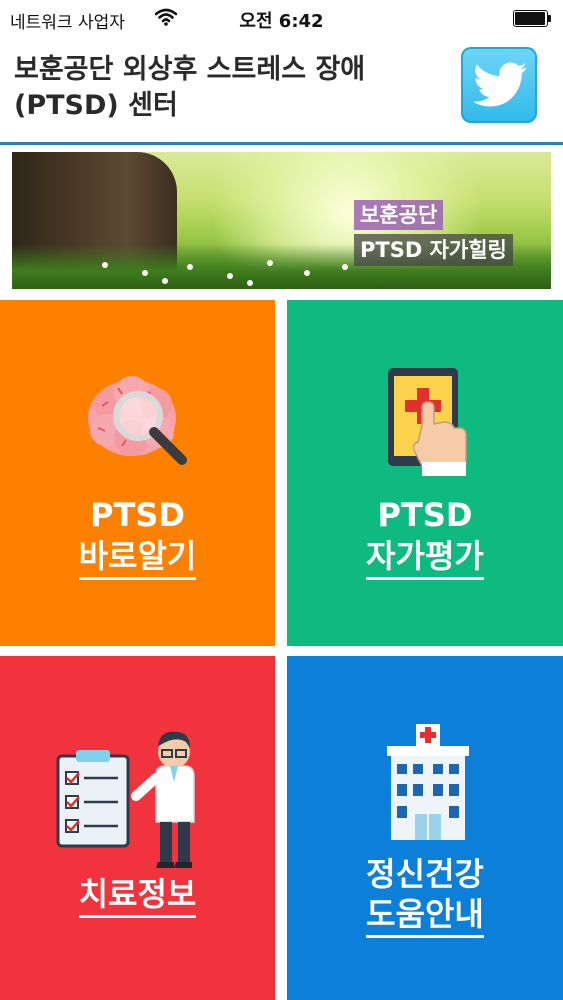 Image resolution: width=563 pixels, height=1000 pixels. What do you see at coordinates (281, 21) in the screenshot?
I see `clock: 오전 6:42` at bounding box center [281, 21].